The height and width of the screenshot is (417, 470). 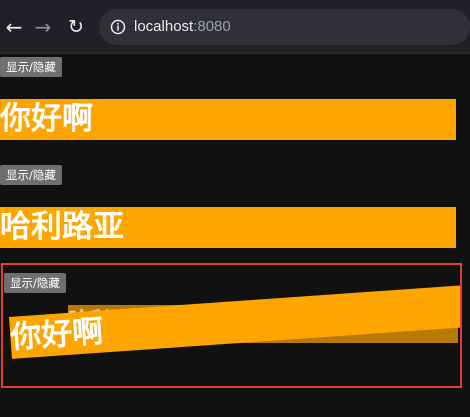 I want to click on back-arrow-icon: ←, so click(x=14, y=27).